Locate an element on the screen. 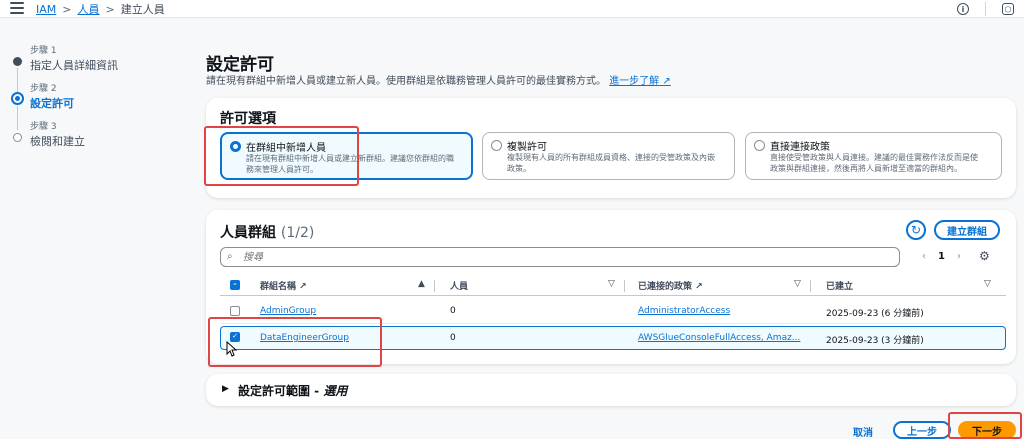 Image resolution: width=1024 pixels, height=439 pixels. learn-more-link: 進一步了解 ↗ is located at coordinates (640, 81).